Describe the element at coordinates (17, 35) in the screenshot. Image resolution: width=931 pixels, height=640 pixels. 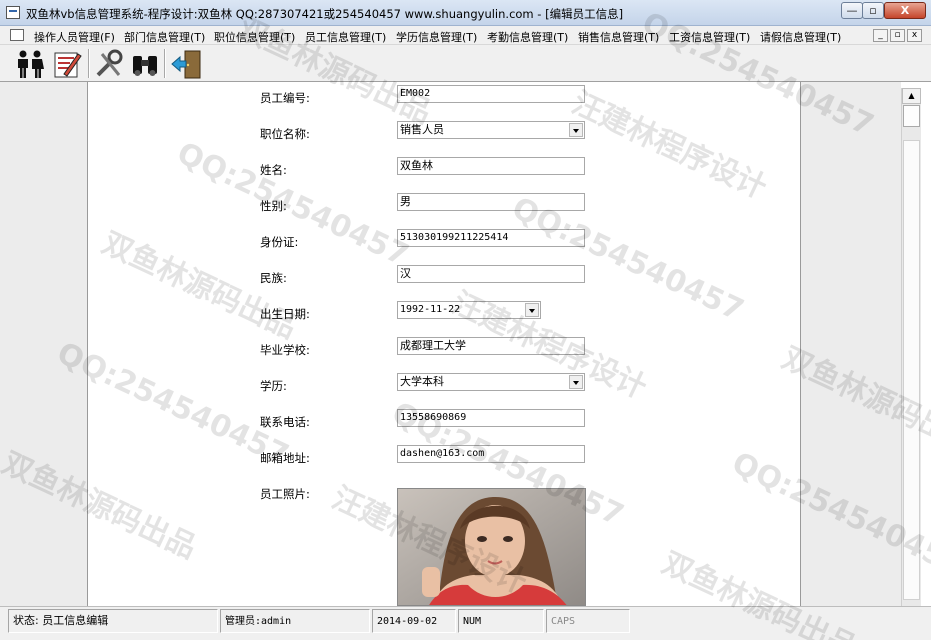
I see `child-window-icon` at that location.